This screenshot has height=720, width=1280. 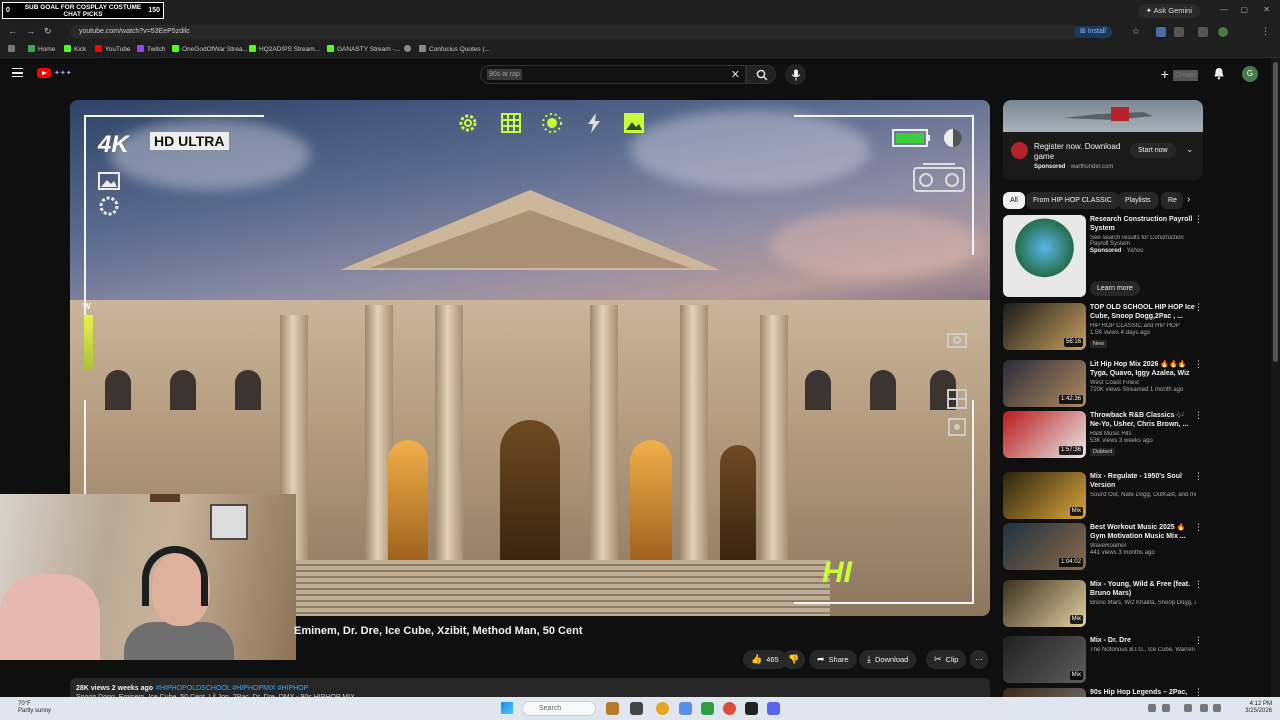 I want to click on scrollbar-thumb, so click(x=1275, y=212).